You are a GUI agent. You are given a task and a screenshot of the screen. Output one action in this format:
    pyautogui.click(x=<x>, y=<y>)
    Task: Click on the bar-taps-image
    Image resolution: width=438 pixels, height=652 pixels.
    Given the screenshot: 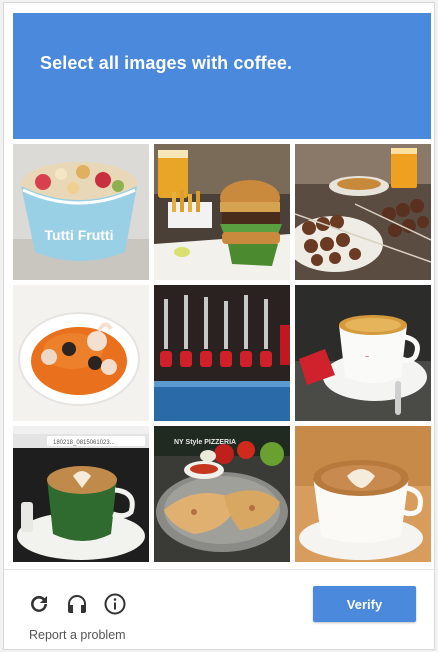 What is the action you would take?
    pyautogui.click(x=222, y=353)
    